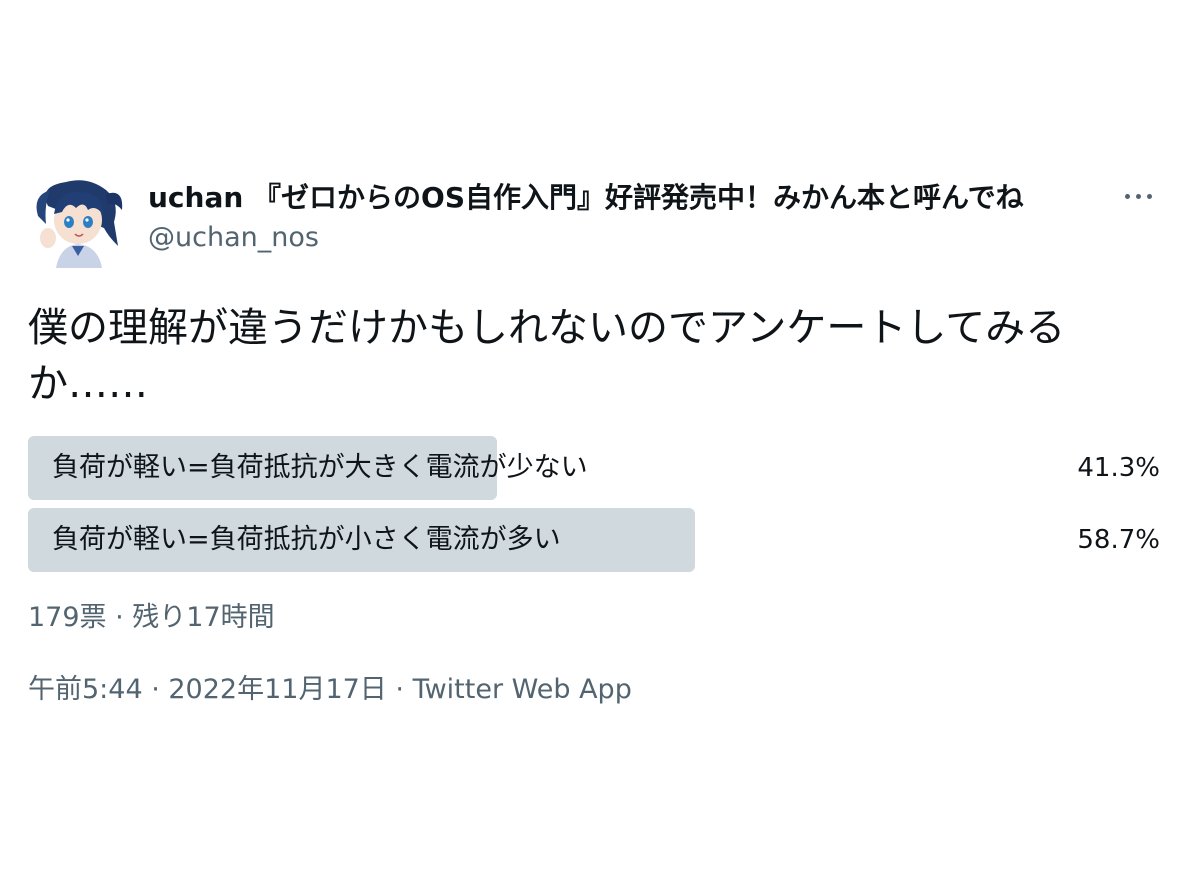  Describe the element at coordinates (233, 238) in the screenshot. I see `author-handle: @uchan_nos` at that location.